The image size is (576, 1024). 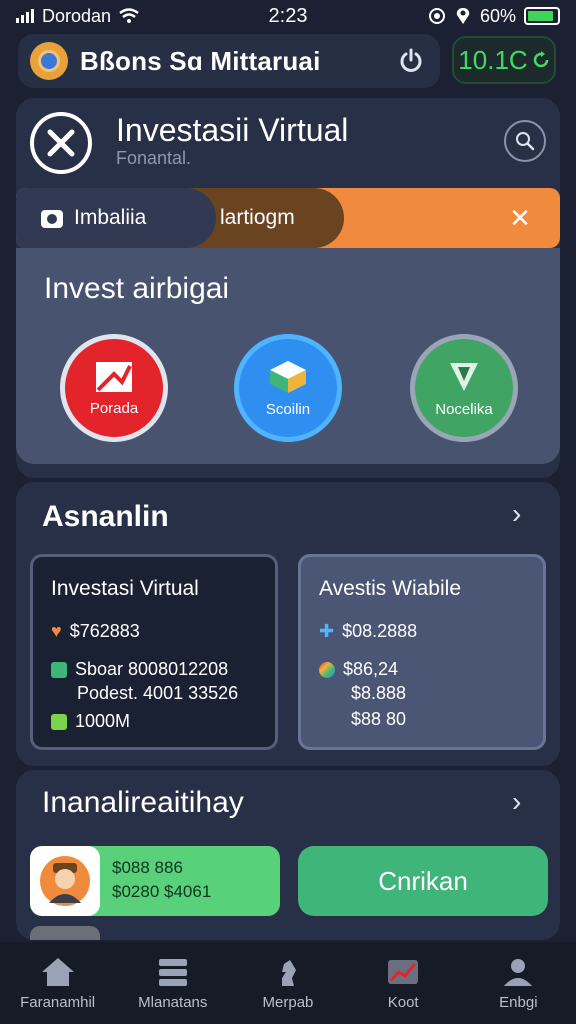 I want to click on history-title: Inanalireaitihay, so click(x=143, y=802).